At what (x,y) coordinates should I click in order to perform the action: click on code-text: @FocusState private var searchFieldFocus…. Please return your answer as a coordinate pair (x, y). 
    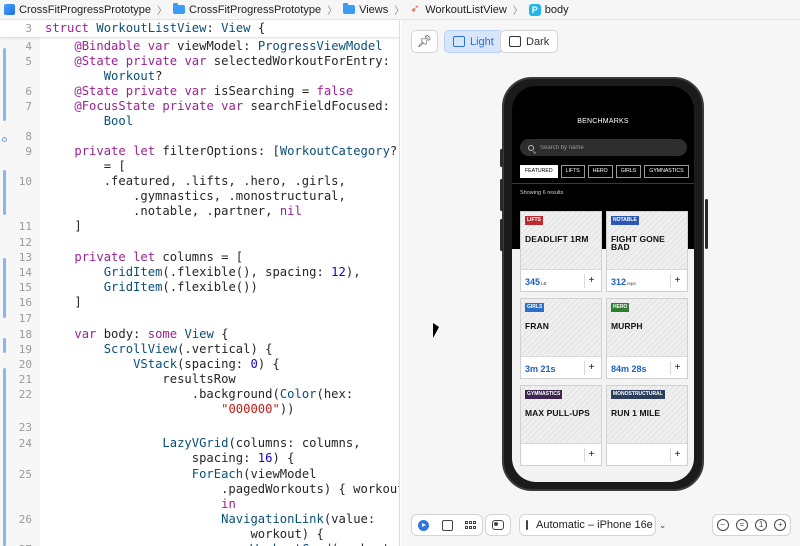
    Looking at the image, I should click on (232, 106).